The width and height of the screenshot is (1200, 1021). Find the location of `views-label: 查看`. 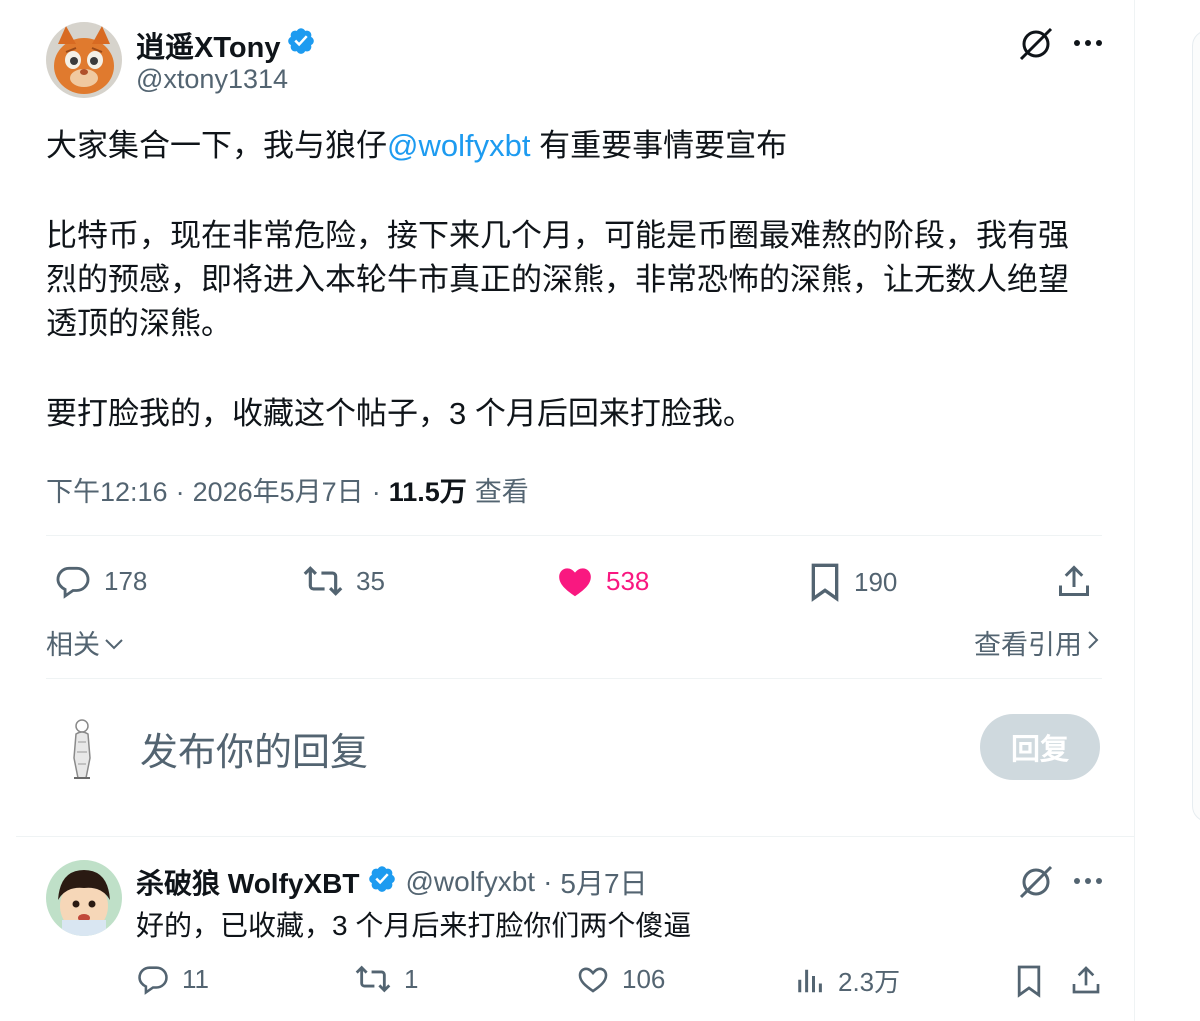

views-label: 查看 is located at coordinates (501, 492).